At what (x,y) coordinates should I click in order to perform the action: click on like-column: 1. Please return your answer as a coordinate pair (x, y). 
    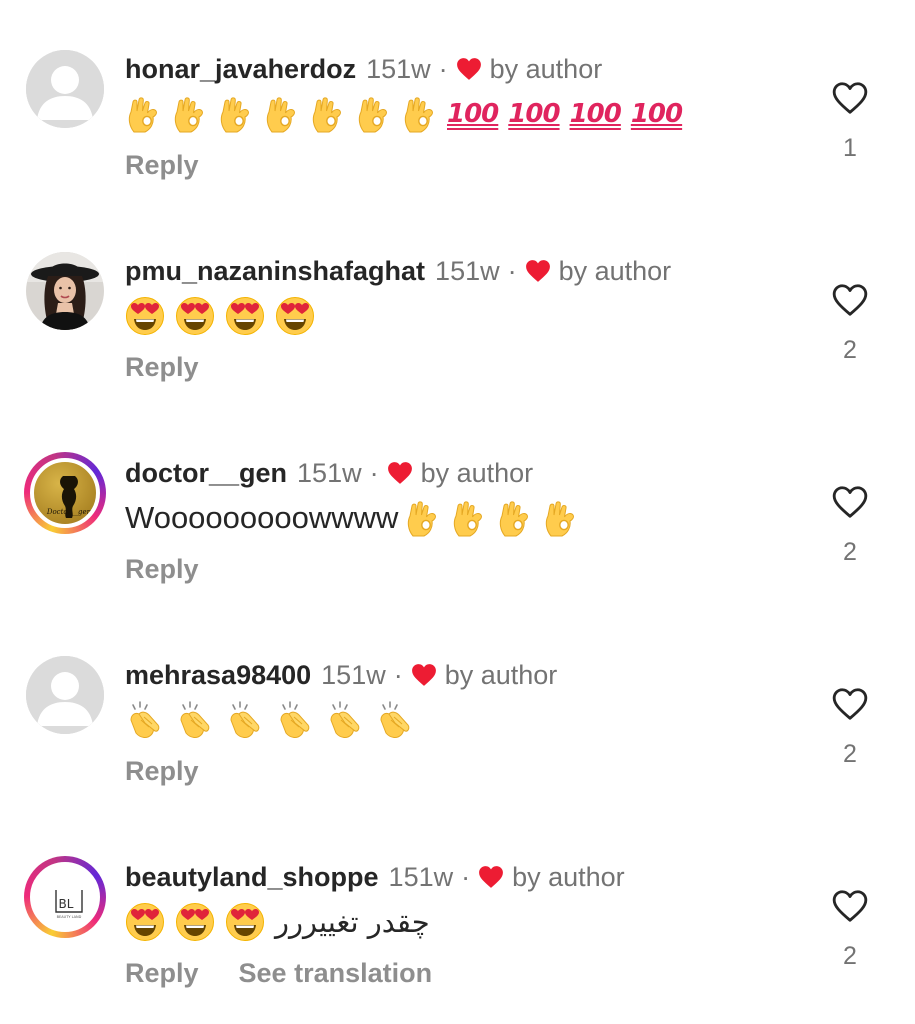
    Looking at the image, I should click on (850, 121).